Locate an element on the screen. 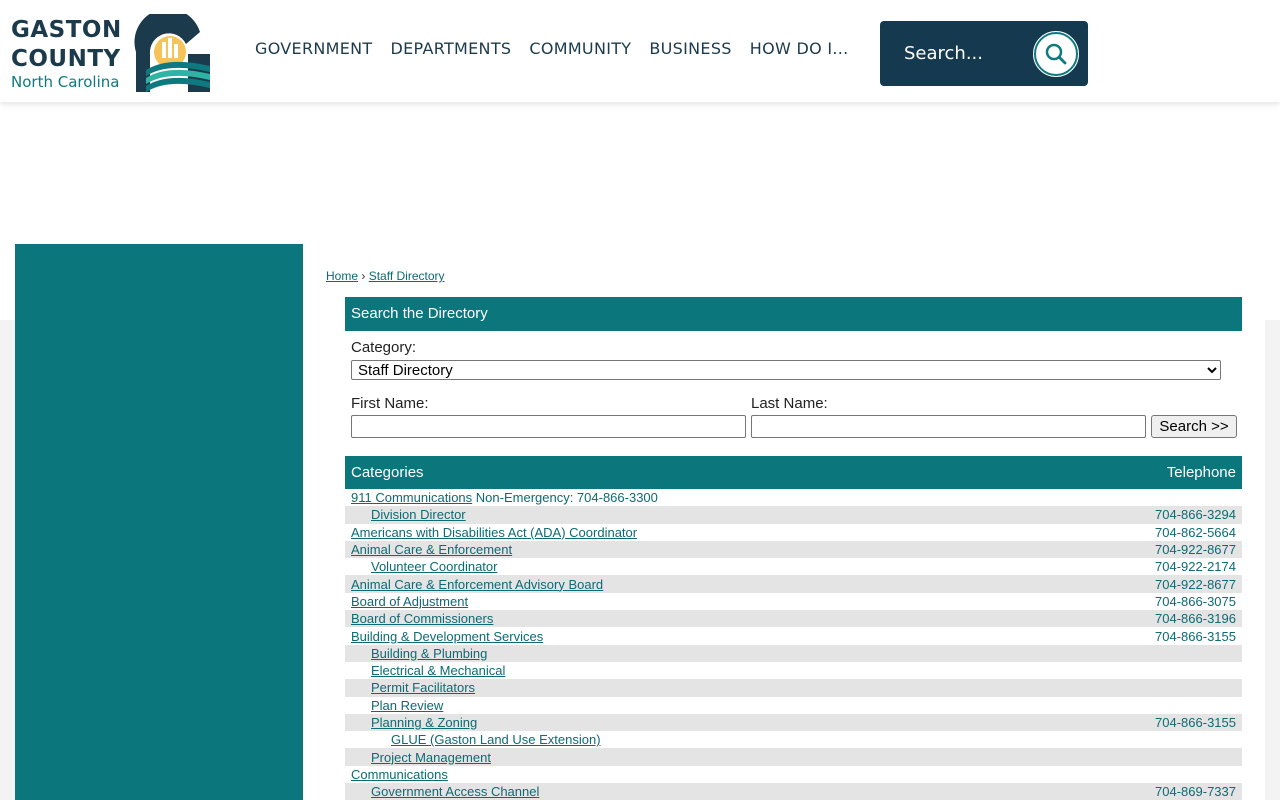 This screenshot has width=1280, height=800. table-row: Government Access Channel 704-869-7337 is located at coordinates (793, 791).